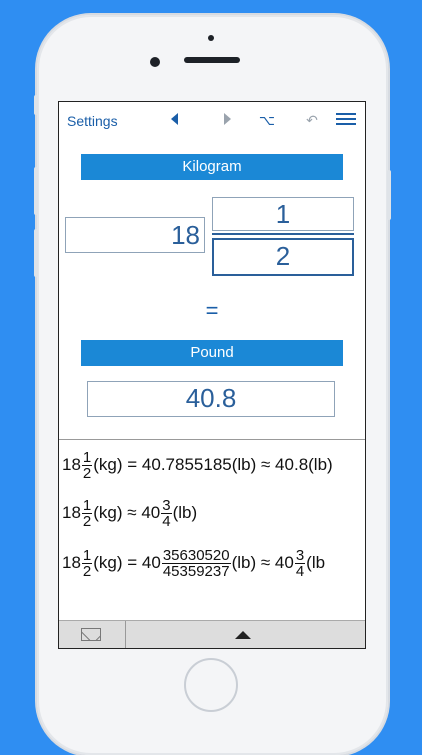  What do you see at coordinates (211, 685) in the screenshot?
I see `home-button` at bounding box center [211, 685].